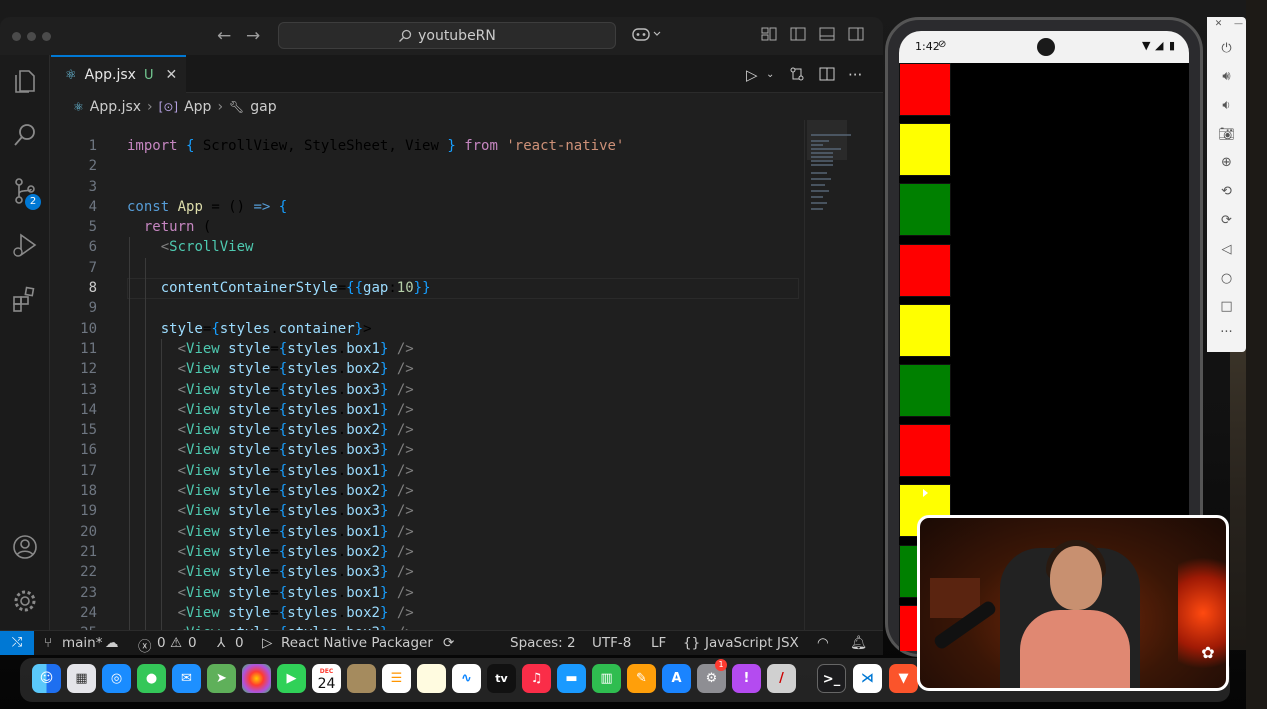  Describe the element at coordinates (1226, 105) in the screenshot. I see `volume-down-icon: 🔉︎` at that location.